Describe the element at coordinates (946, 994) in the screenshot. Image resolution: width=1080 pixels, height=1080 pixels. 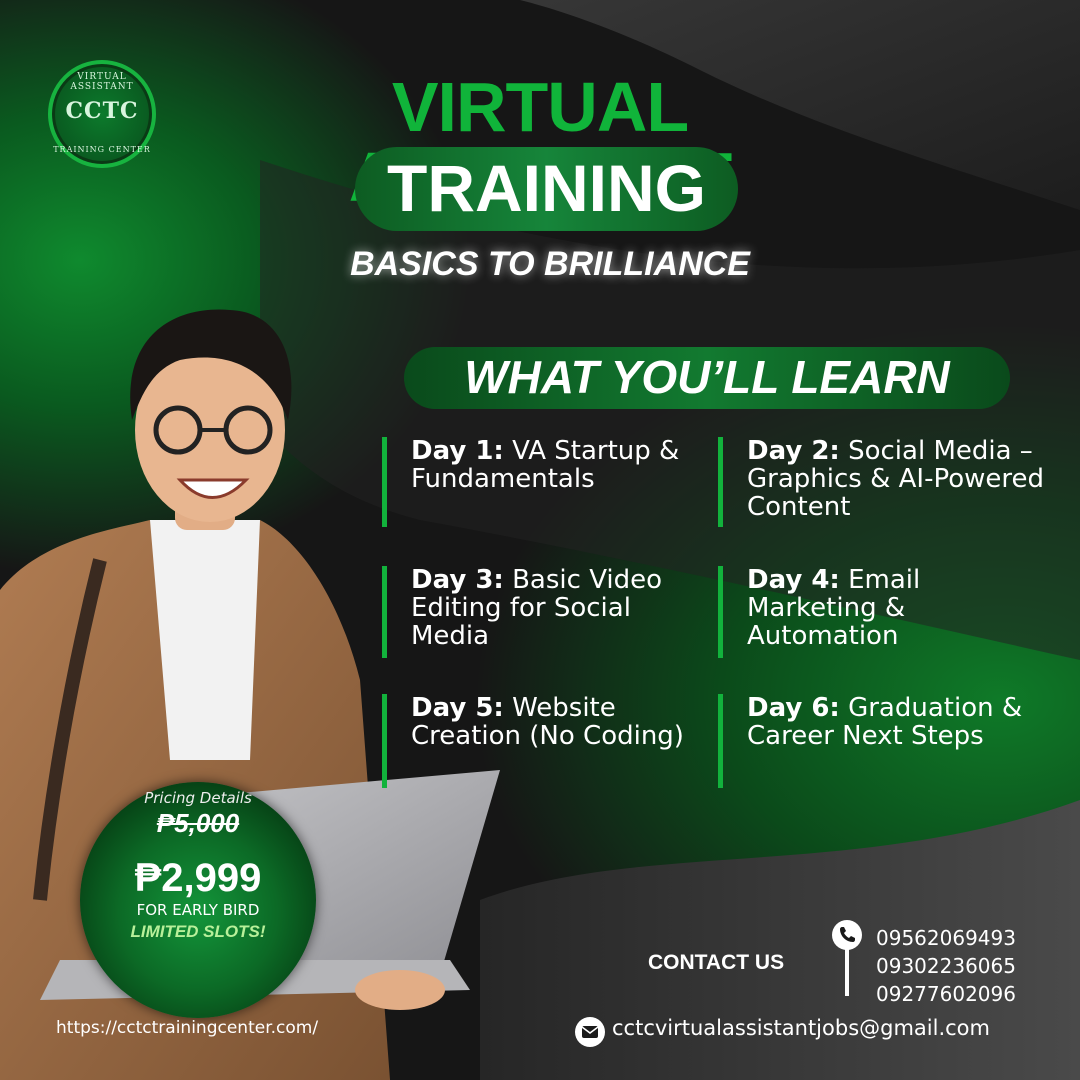
I see `phone-number: 09277602096` at that location.